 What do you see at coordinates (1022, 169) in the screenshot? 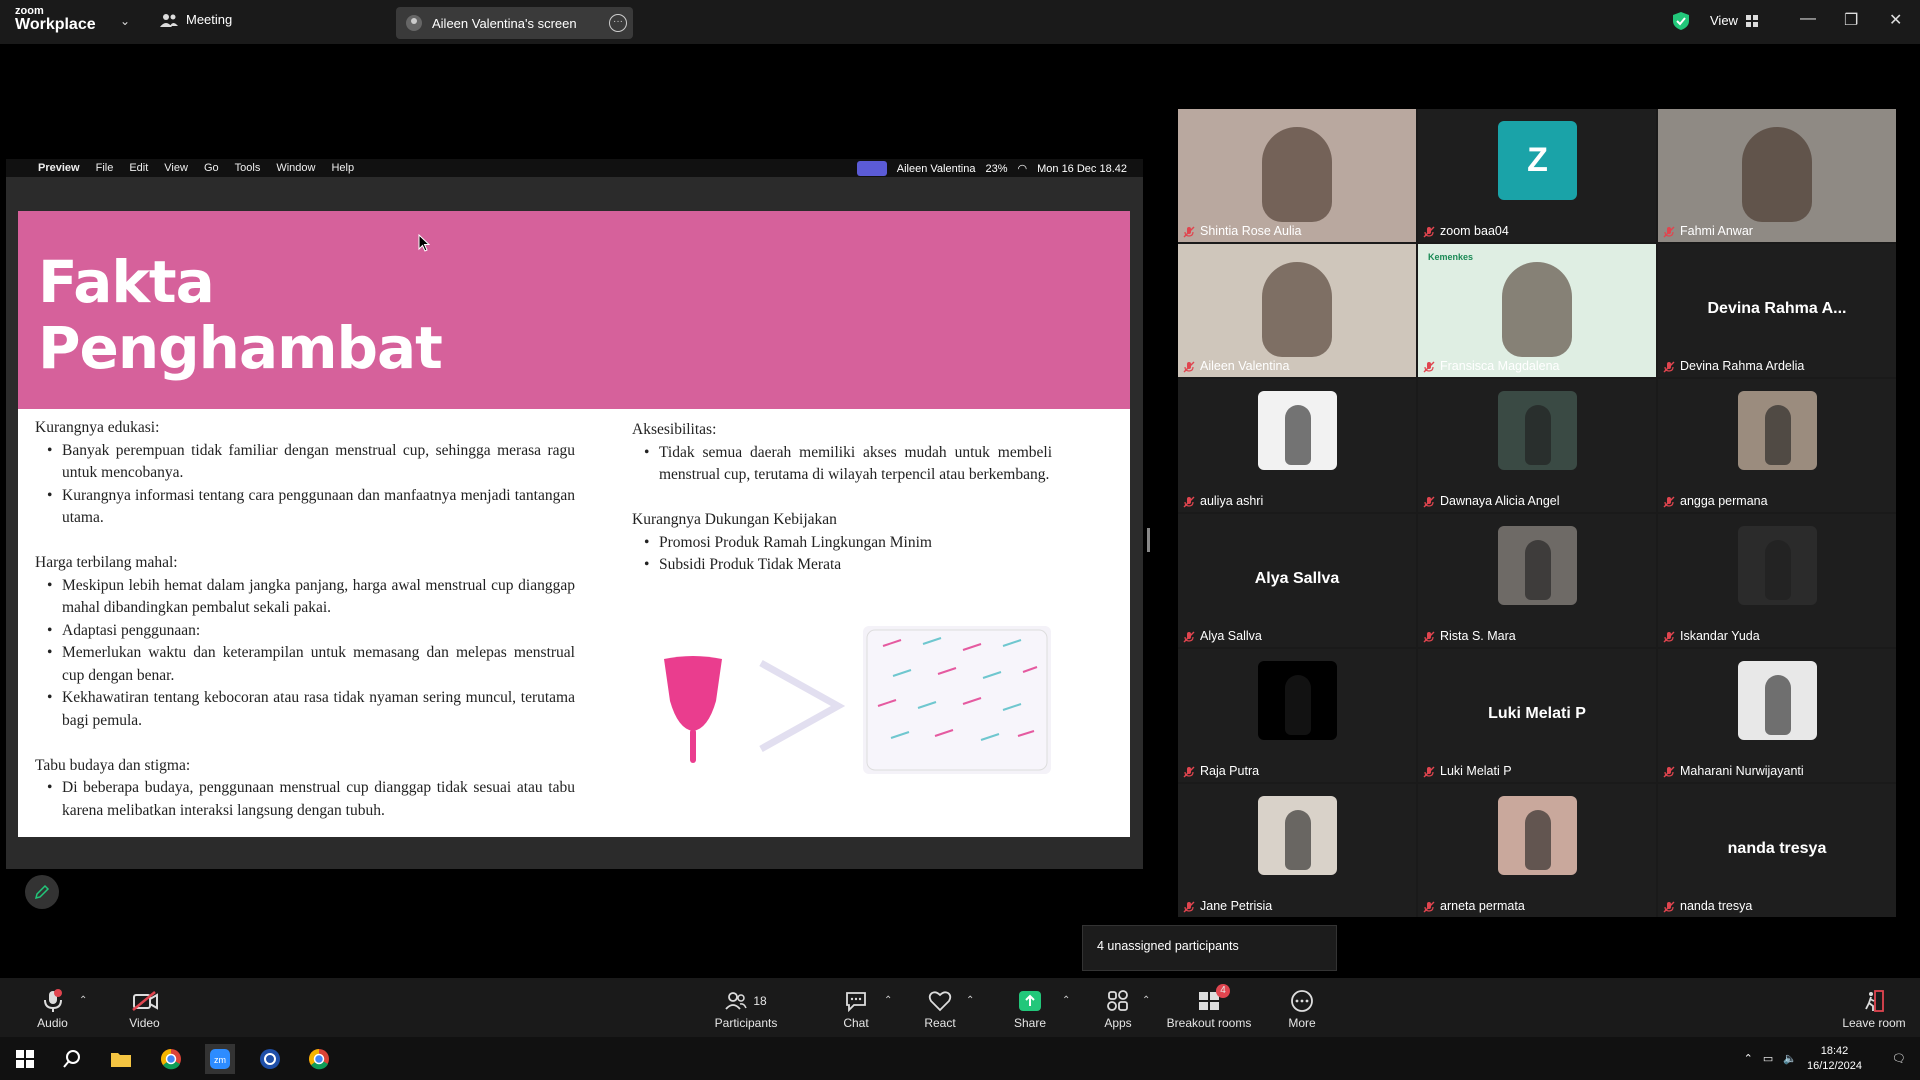
I see `wifi-icon: ◠` at bounding box center [1022, 169].